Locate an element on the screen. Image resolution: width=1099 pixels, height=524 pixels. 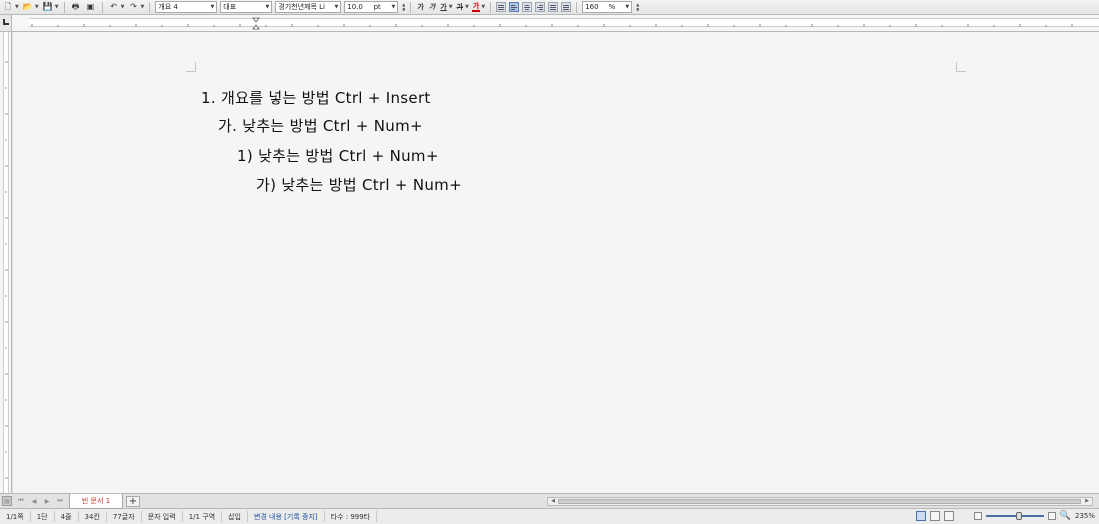
status-section: 1/1 구역 is located at coordinates (203, 516).